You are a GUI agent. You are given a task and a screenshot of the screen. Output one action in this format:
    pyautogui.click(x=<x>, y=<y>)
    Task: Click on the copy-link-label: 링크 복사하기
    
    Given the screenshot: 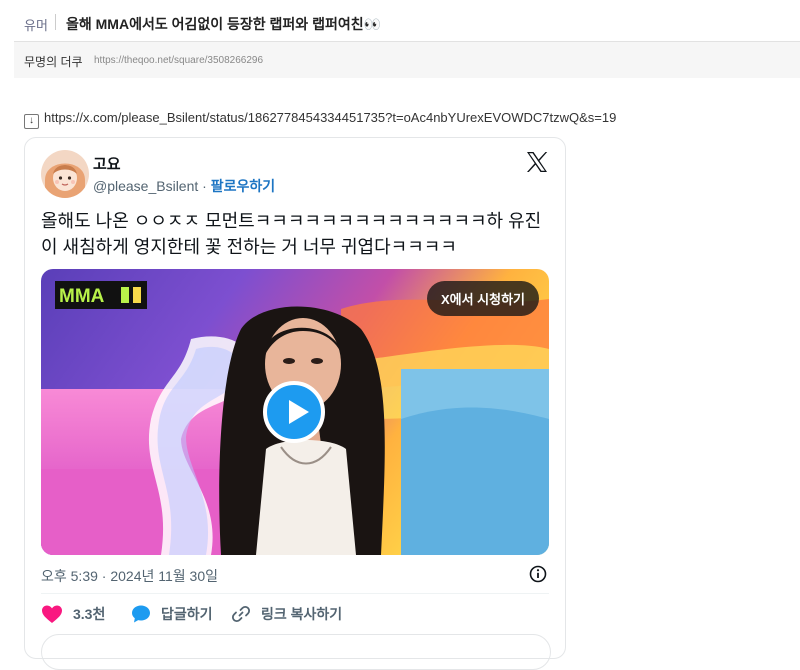 What is the action you would take?
    pyautogui.click(x=302, y=614)
    